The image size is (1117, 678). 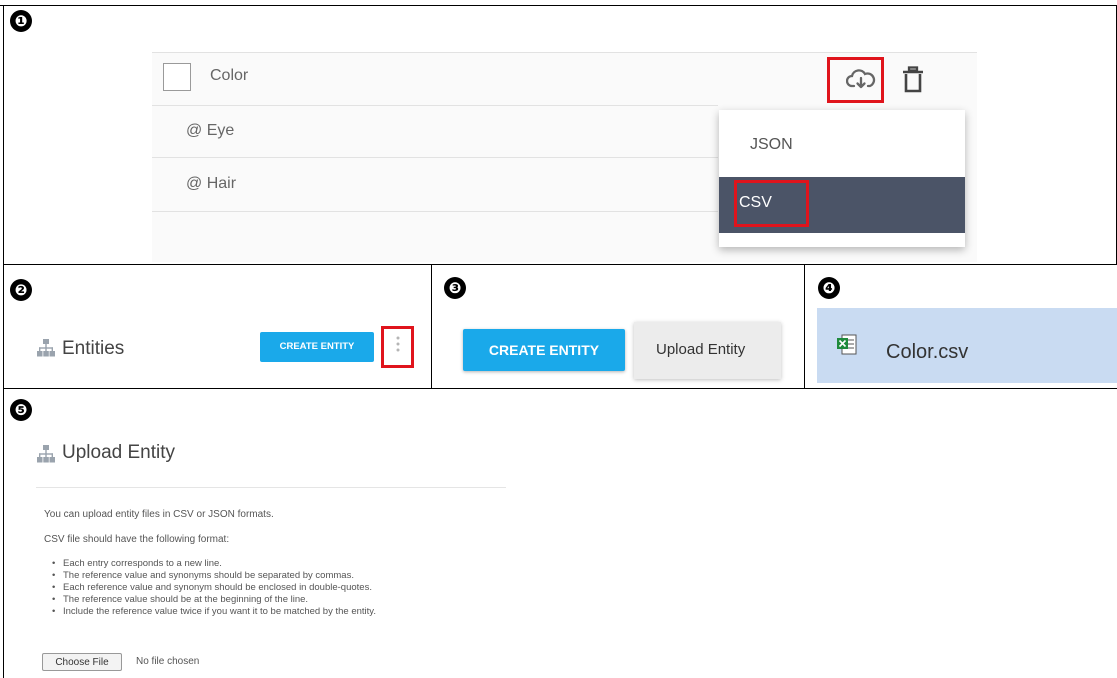 I want to click on choose-file-button: Choose File, so click(x=82, y=662).